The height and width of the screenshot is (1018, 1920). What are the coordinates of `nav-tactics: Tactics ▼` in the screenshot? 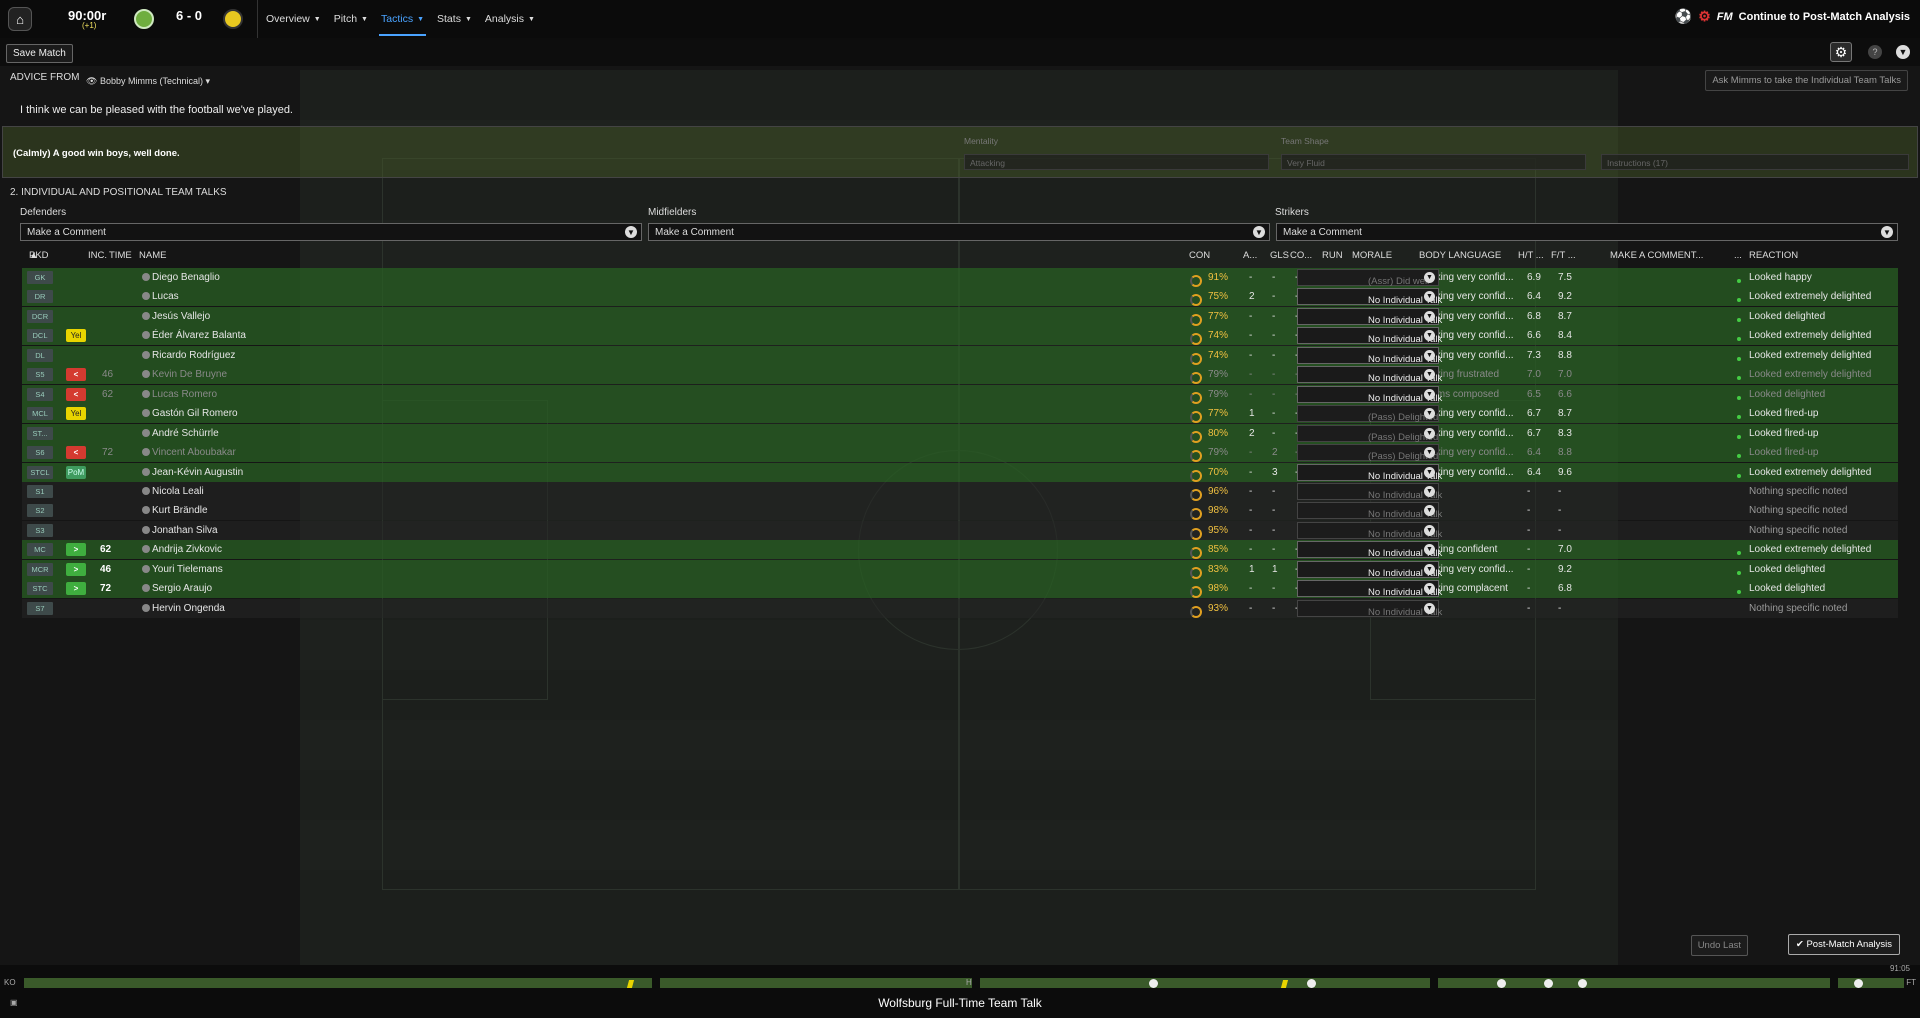 It's located at (402, 19).